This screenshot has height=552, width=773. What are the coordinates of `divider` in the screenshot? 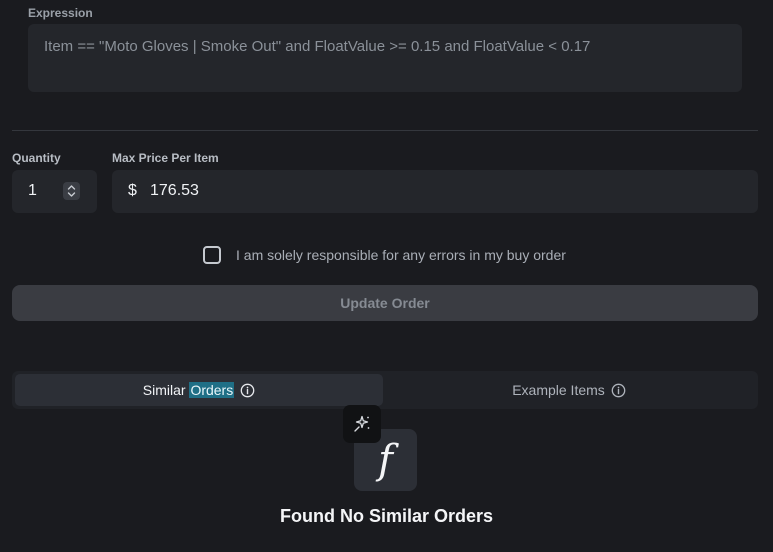 It's located at (385, 130).